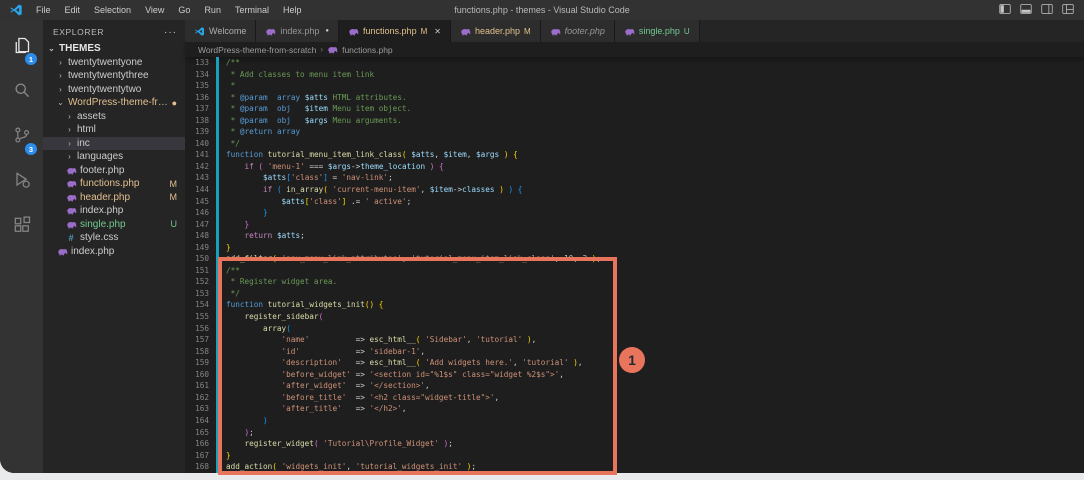 This screenshot has height=480, width=1084. Describe the element at coordinates (51, 49) in the screenshot. I see `chevron-down-icon: ⌄` at that location.